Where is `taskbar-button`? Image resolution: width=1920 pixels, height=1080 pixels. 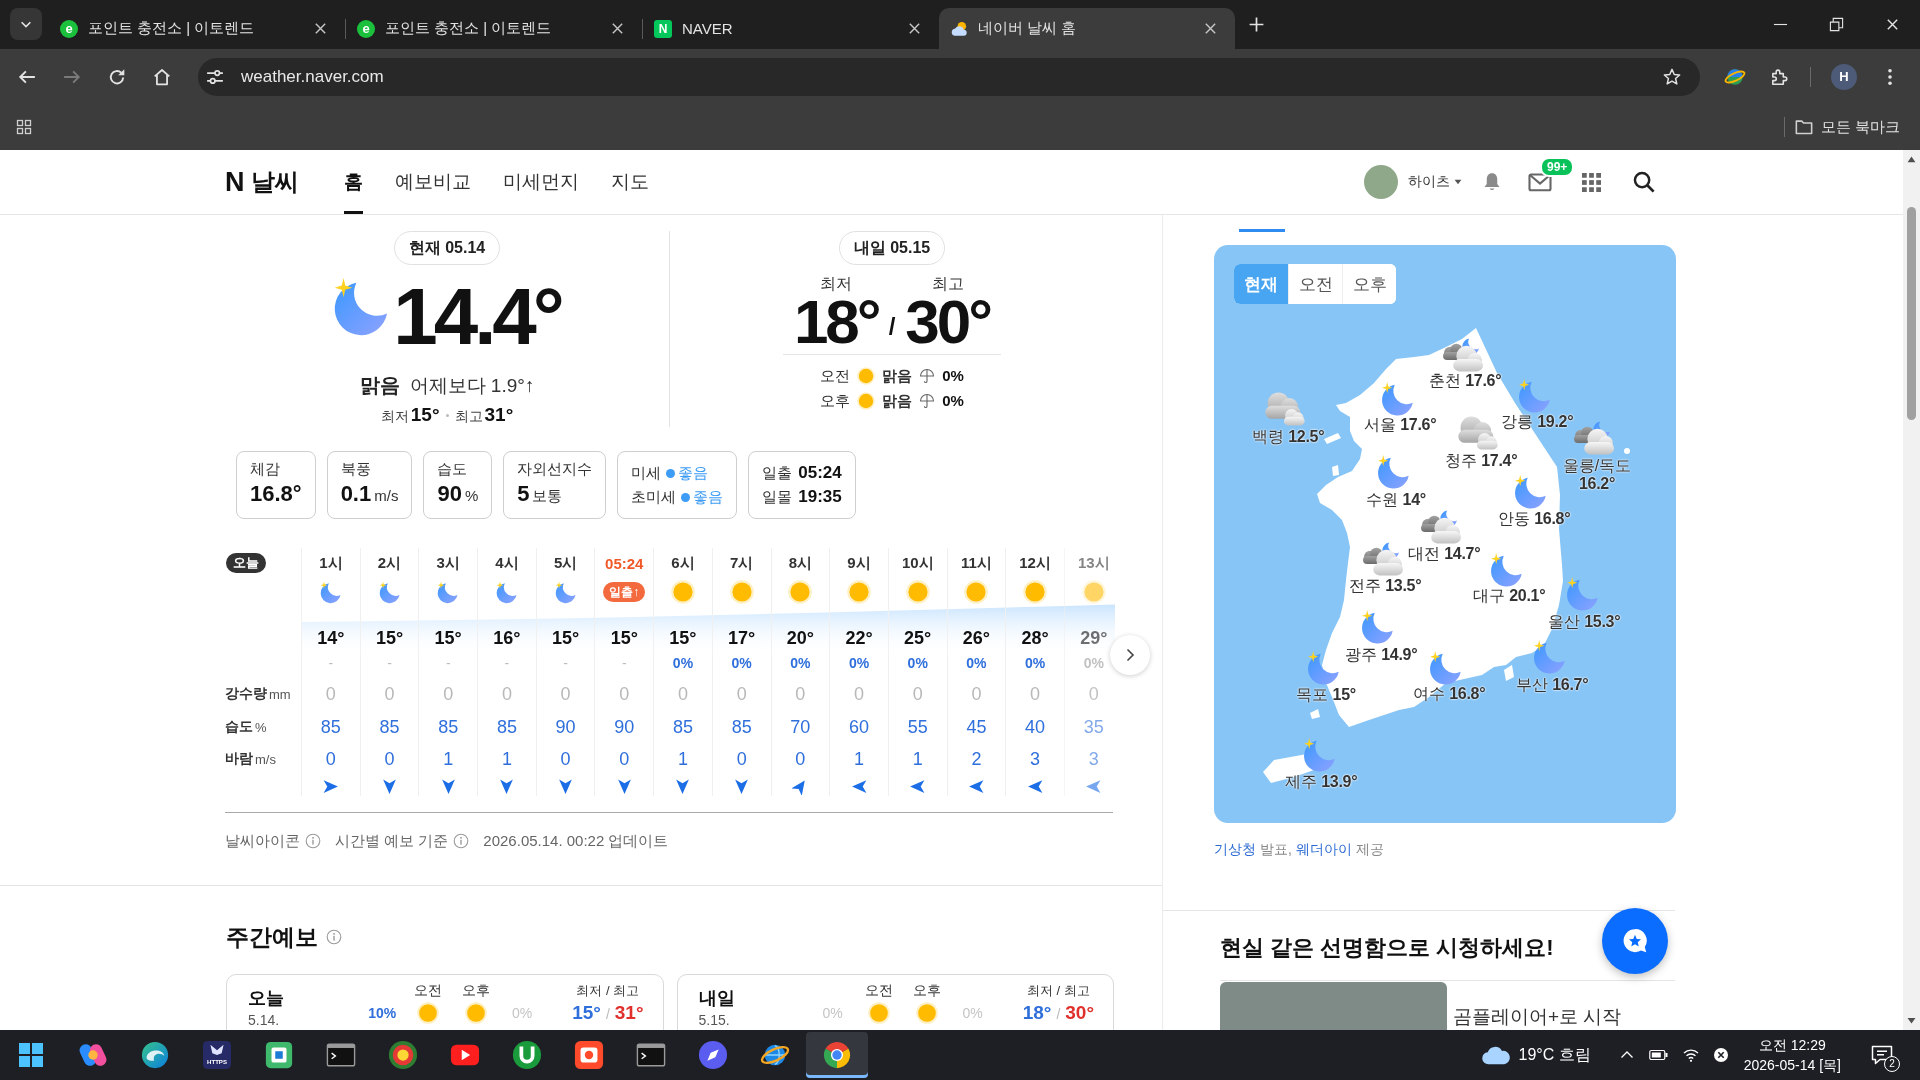 taskbar-button is located at coordinates (837, 1055).